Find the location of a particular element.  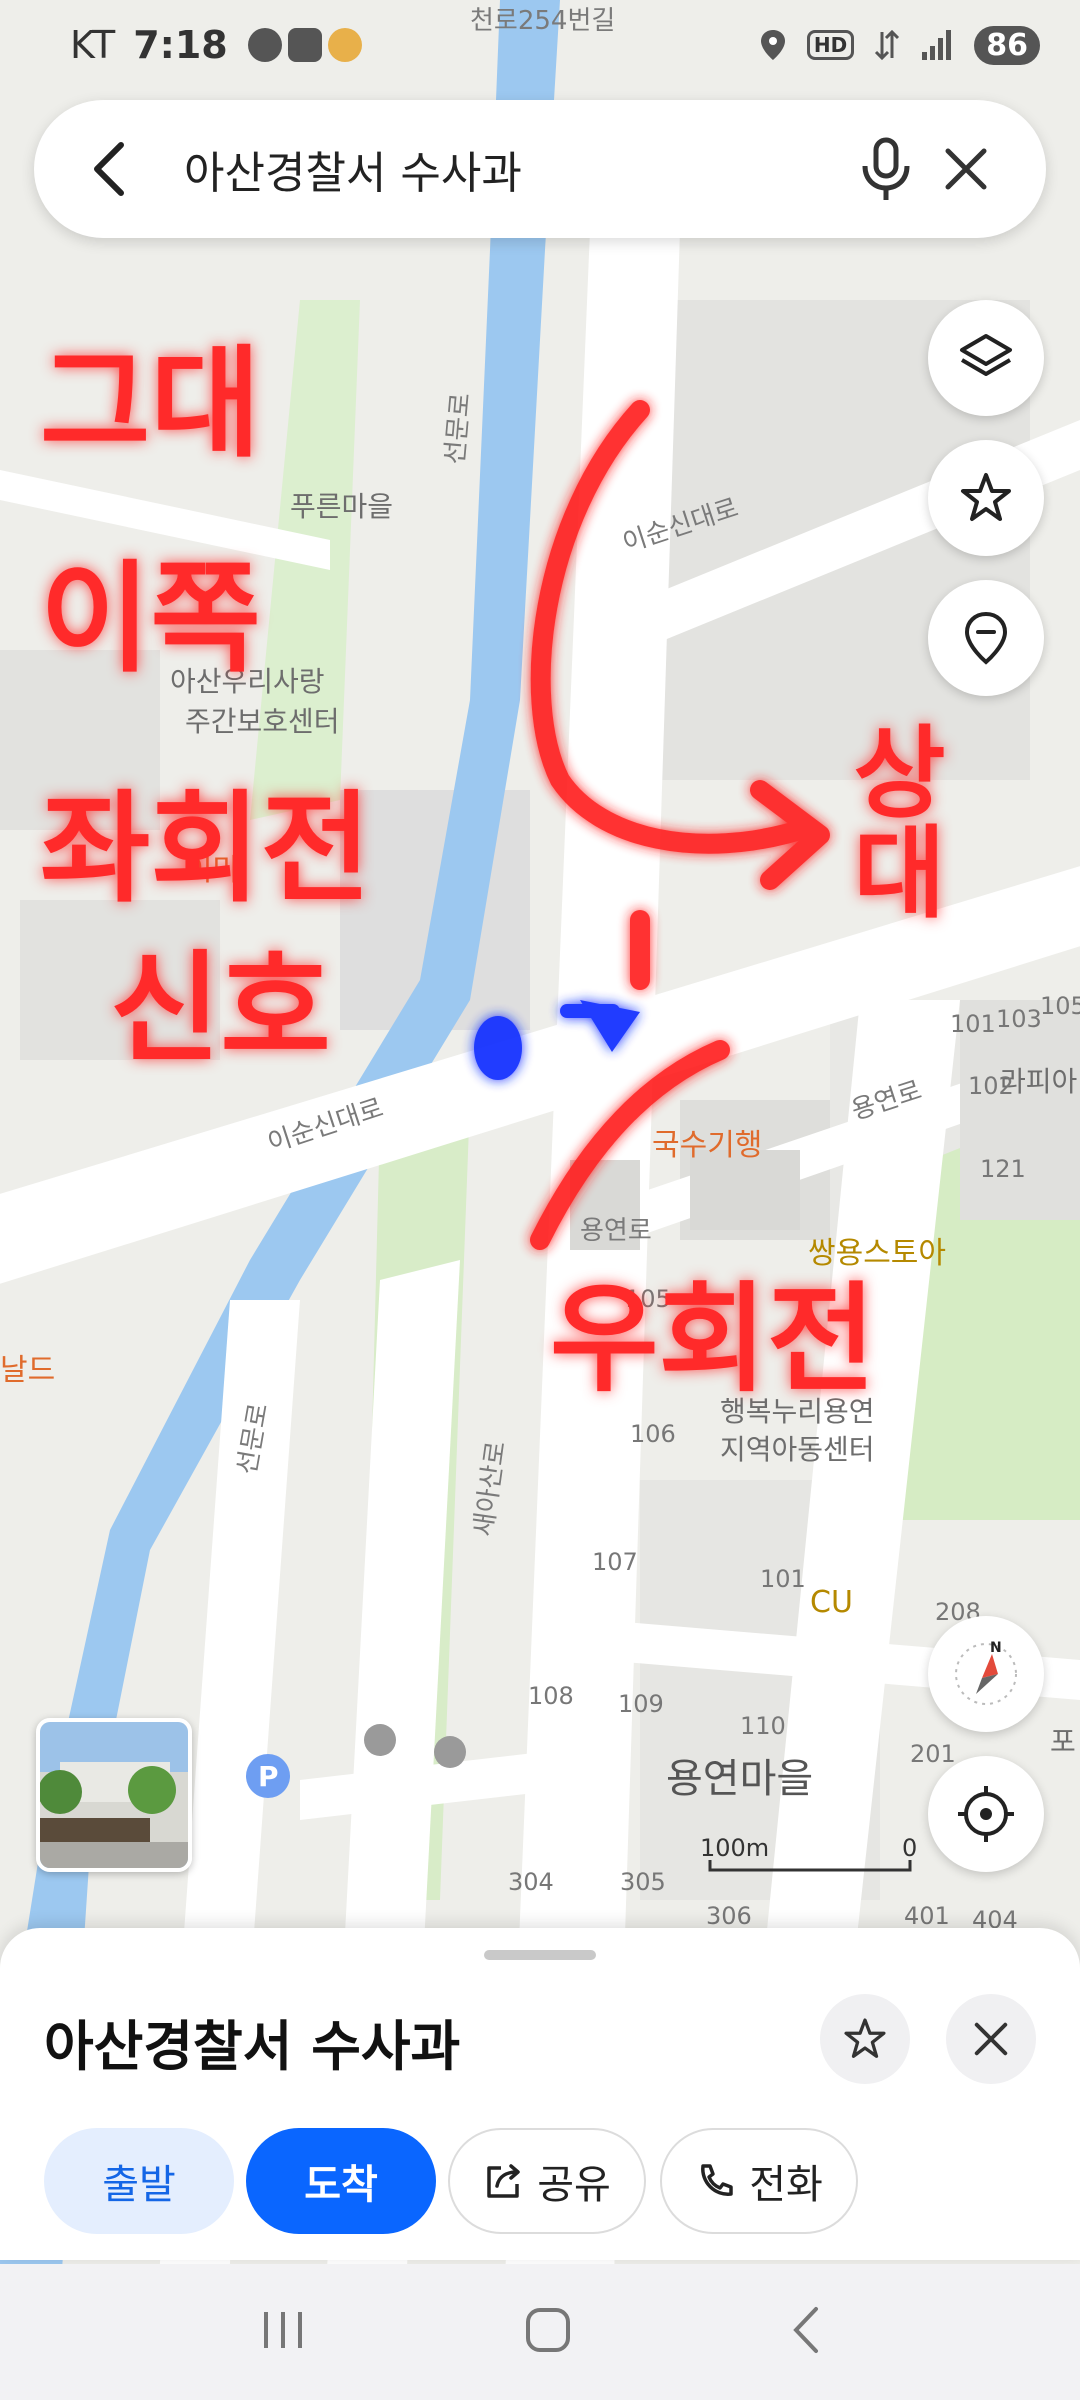

map-scale: 100m 0 is located at coordinates (808, 1848).